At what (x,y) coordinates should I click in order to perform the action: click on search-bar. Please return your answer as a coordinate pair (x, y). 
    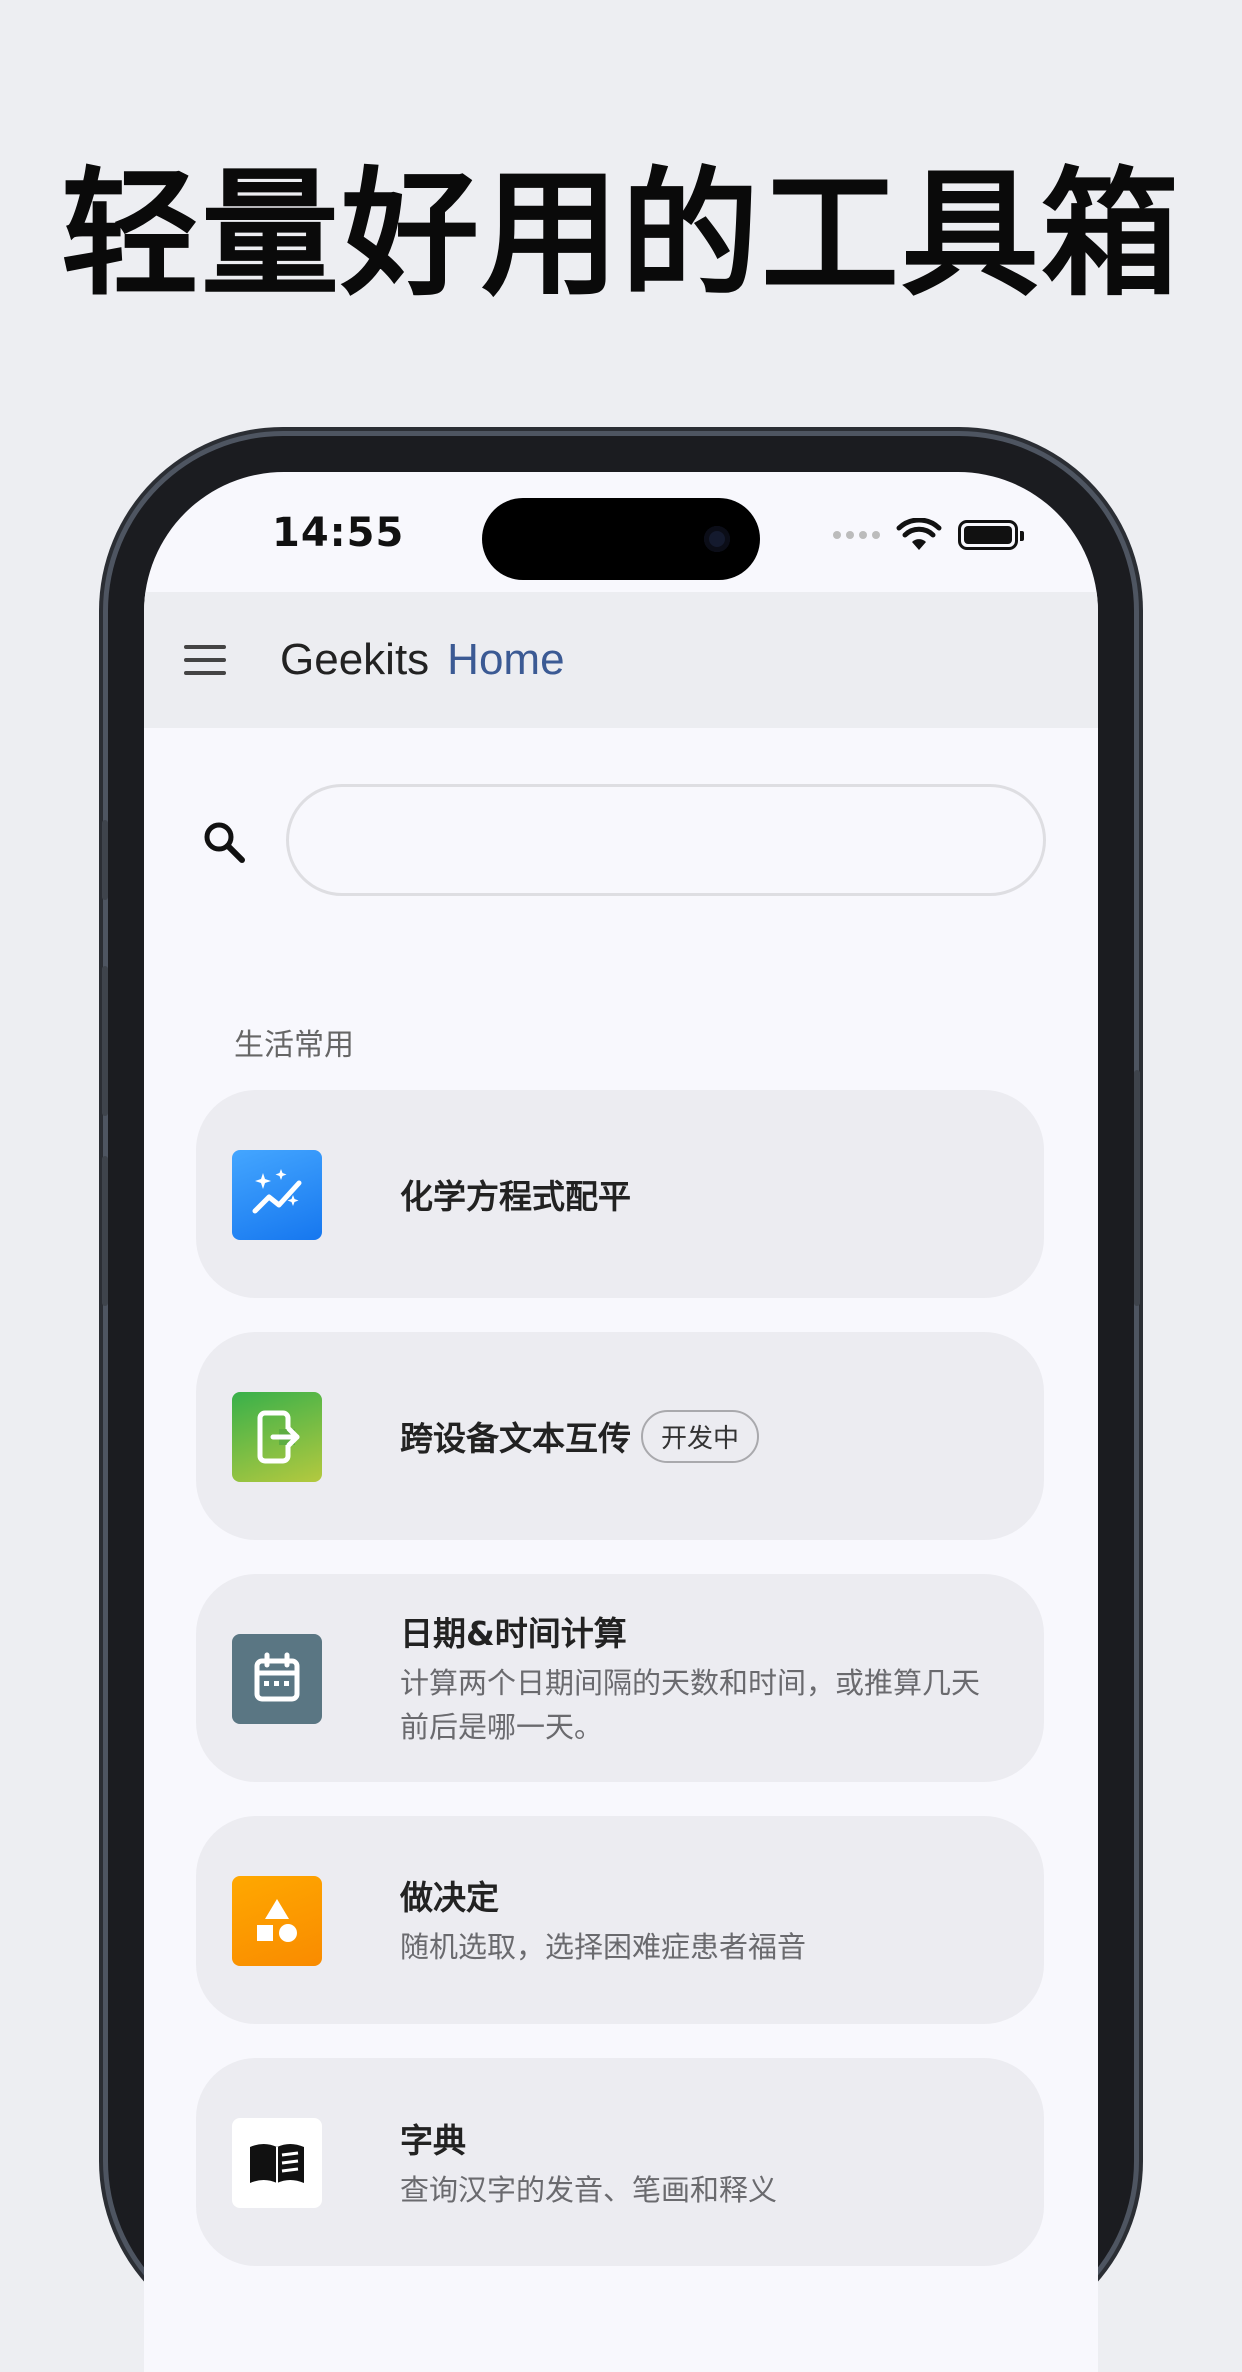
    Looking at the image, I should click on (621, 840).